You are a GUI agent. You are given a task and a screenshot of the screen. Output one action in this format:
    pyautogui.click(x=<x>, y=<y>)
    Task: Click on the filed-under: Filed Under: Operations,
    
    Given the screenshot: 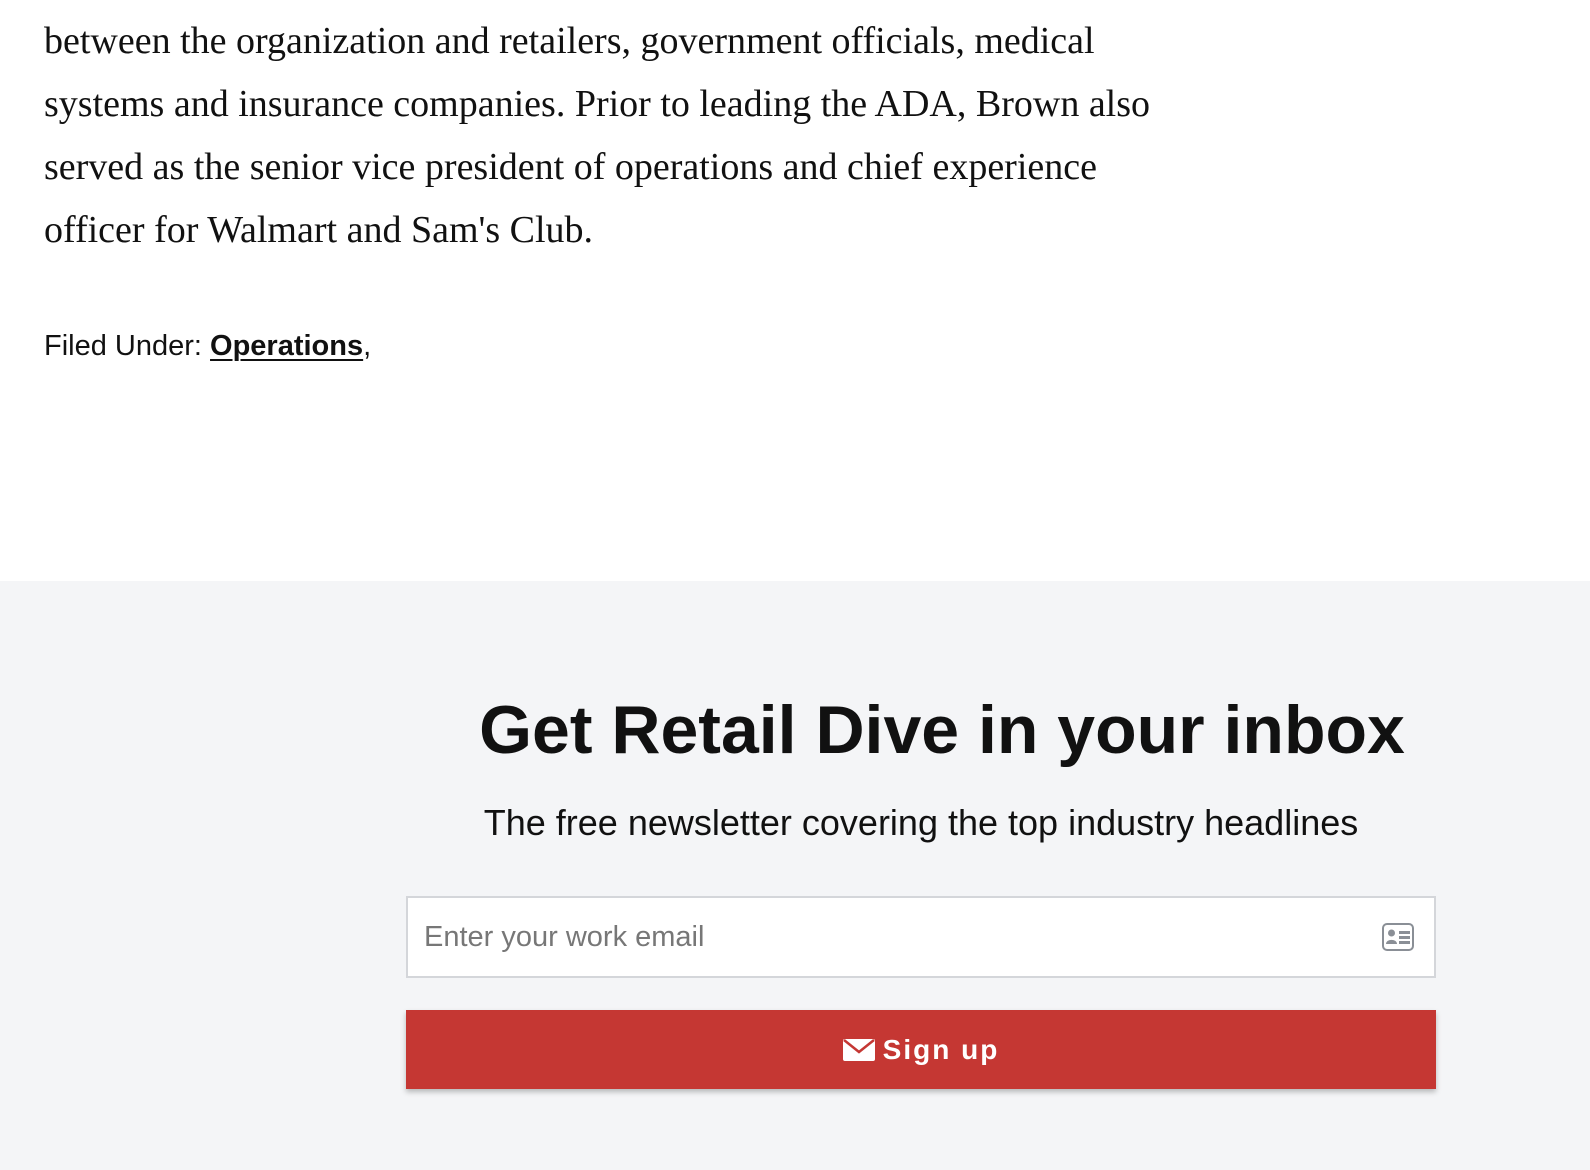 What is the action you would take?
    pyautogui.click(x=207, y=346)
    